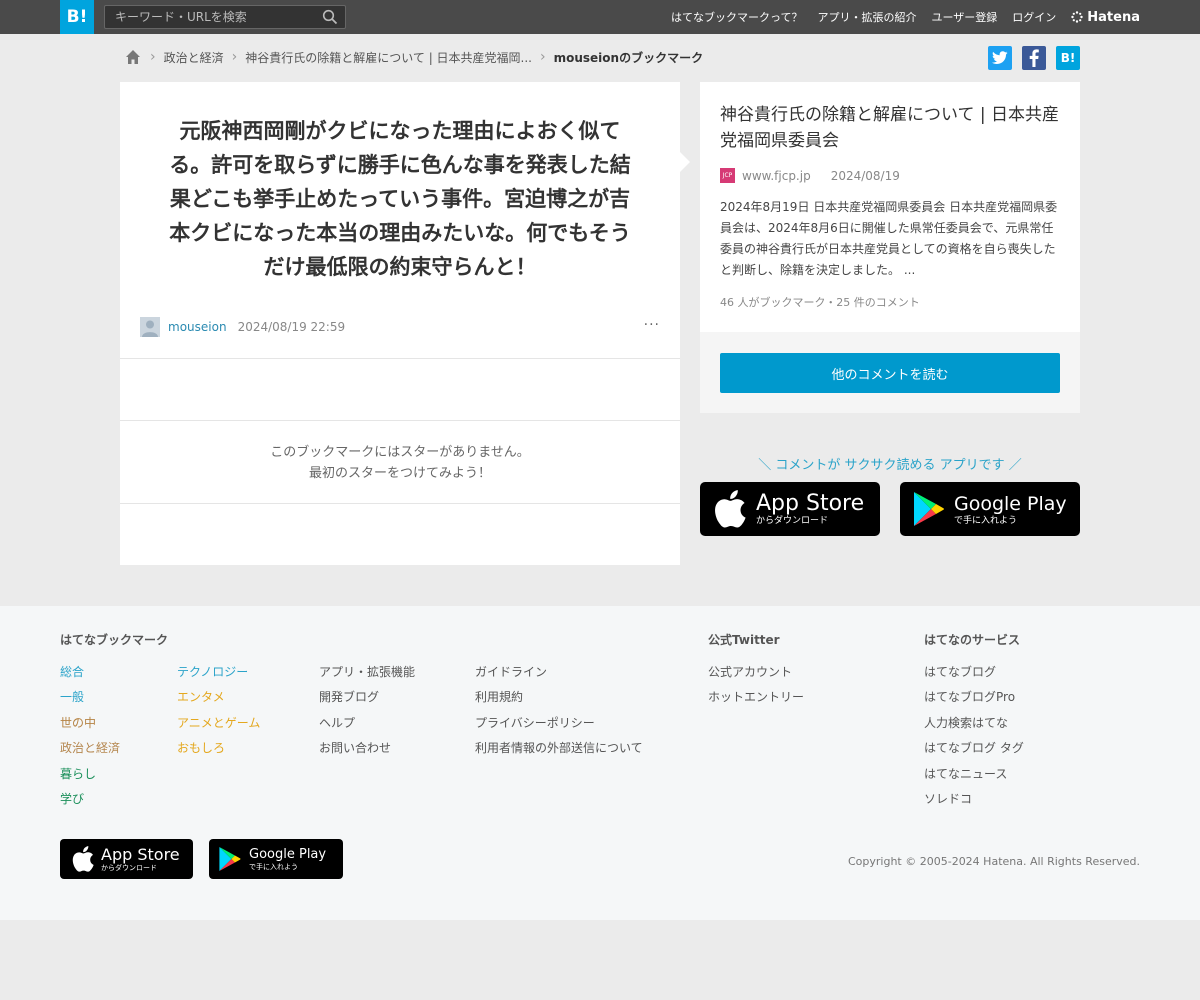 This screenshot has width=1200, height=1000. Describe the element at coordinates (974, 723) in the screenshot. I see `footer-link-jinriki: 人力検索はてな` at that location.